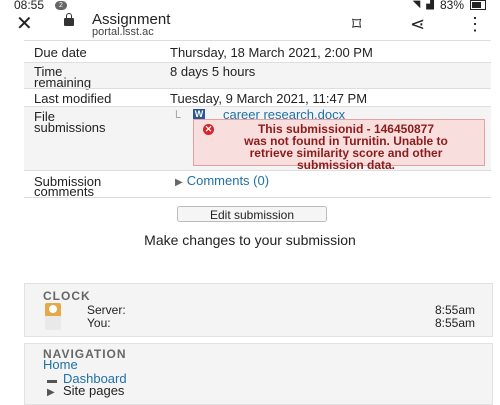  I want to click on last-modified-label: Last modified, so click(73, 98).